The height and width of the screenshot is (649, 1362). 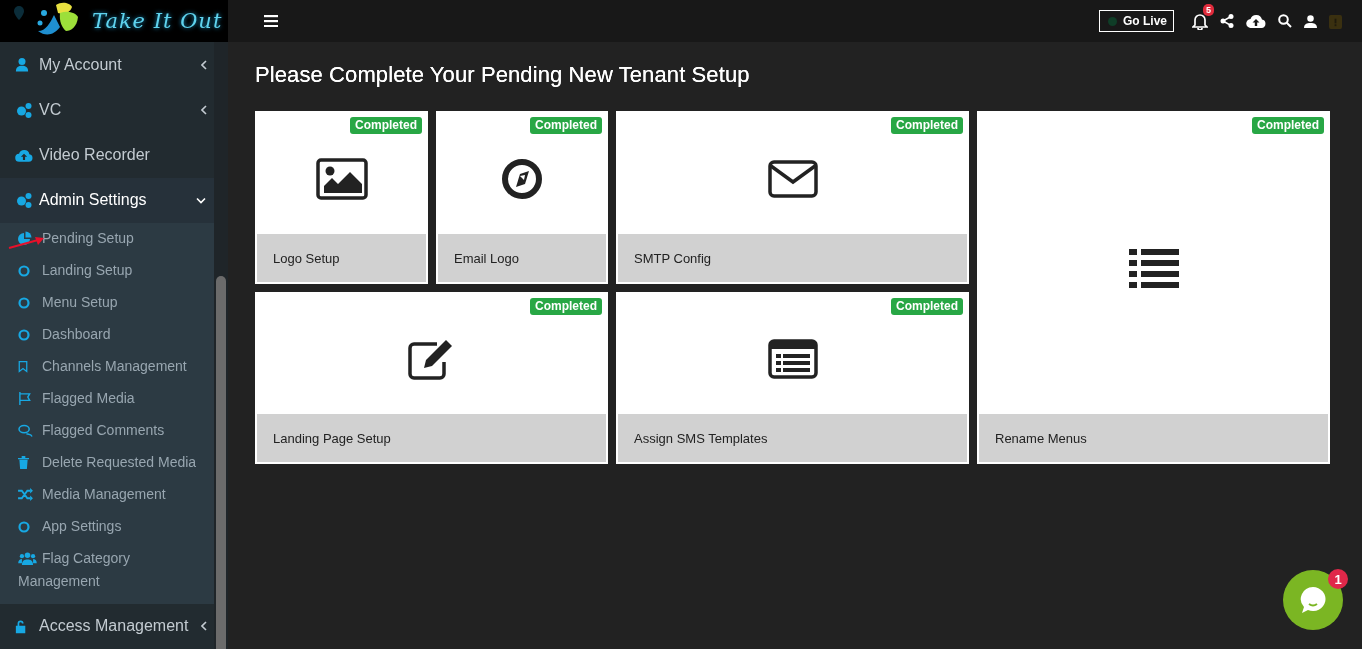 What do you see at coordinates (431, 378) in the screenshot?
I see `setup-card: Completed Landing Page Setup` at bounding box center [431, 378].